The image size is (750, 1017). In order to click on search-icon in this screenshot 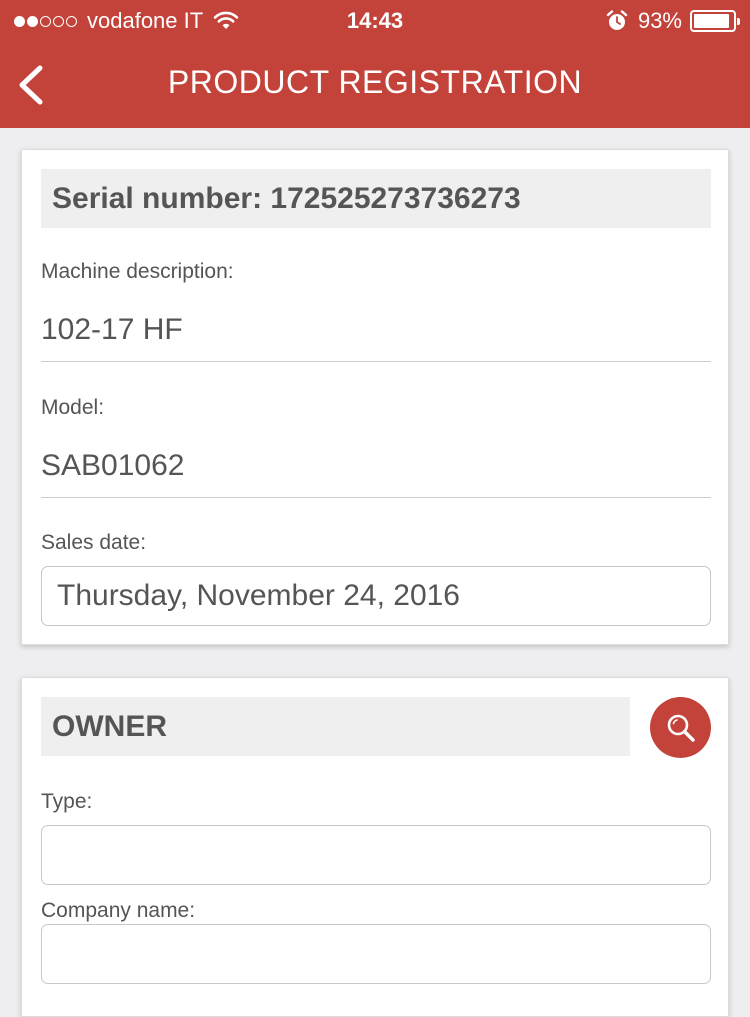, I will do `click(681, 728)`.